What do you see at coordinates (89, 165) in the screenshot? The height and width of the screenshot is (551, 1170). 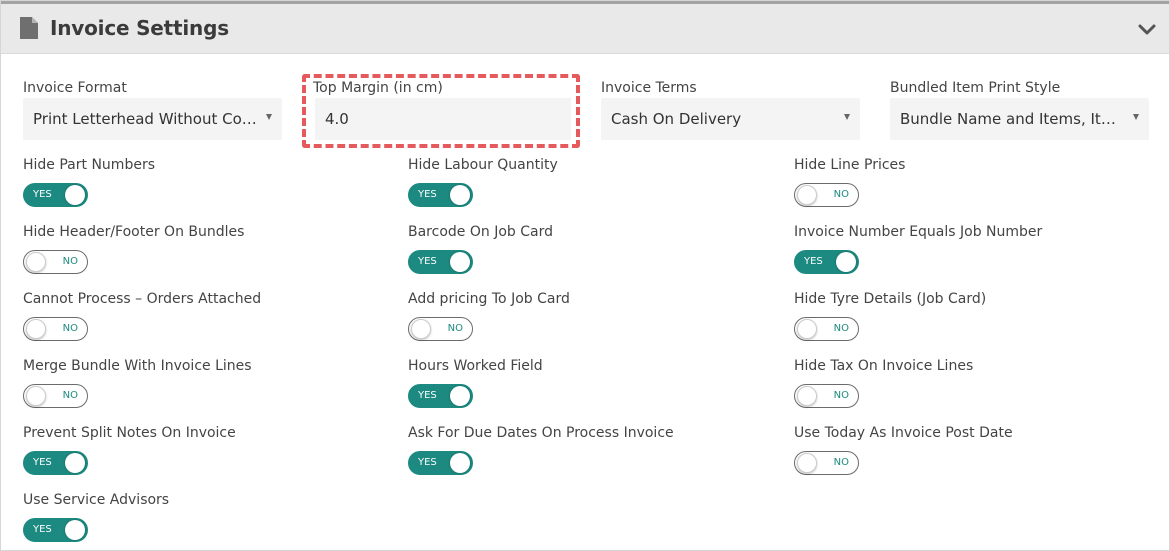 I see `hide-part-numbers-label: Hide Part Numbers` at bounding box center [89, 165].